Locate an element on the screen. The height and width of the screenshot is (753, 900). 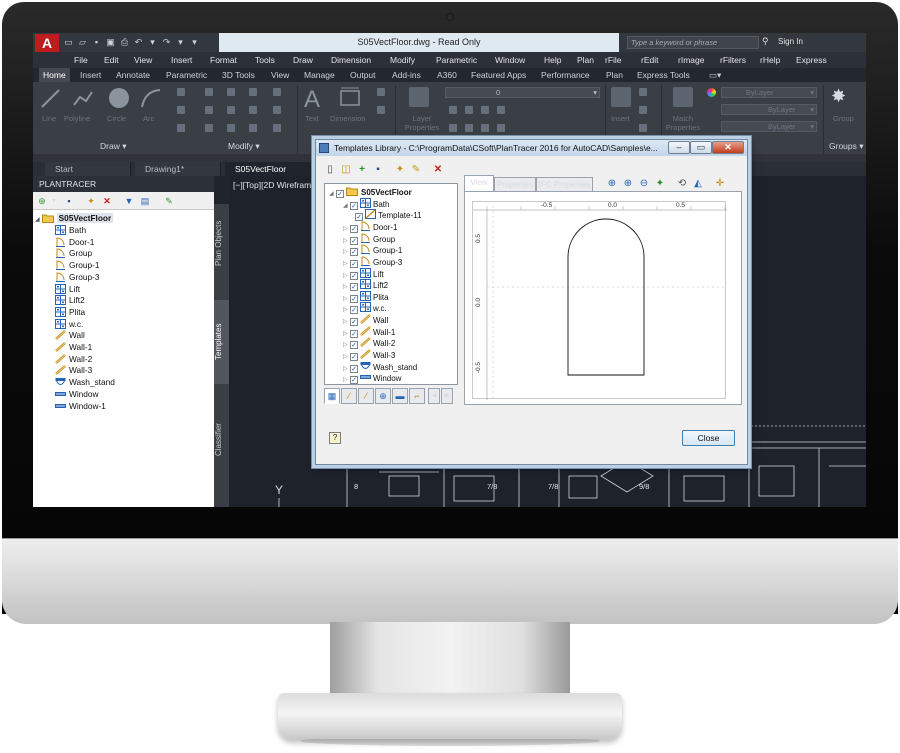
explode-icon is located at coordinates (277, 110).